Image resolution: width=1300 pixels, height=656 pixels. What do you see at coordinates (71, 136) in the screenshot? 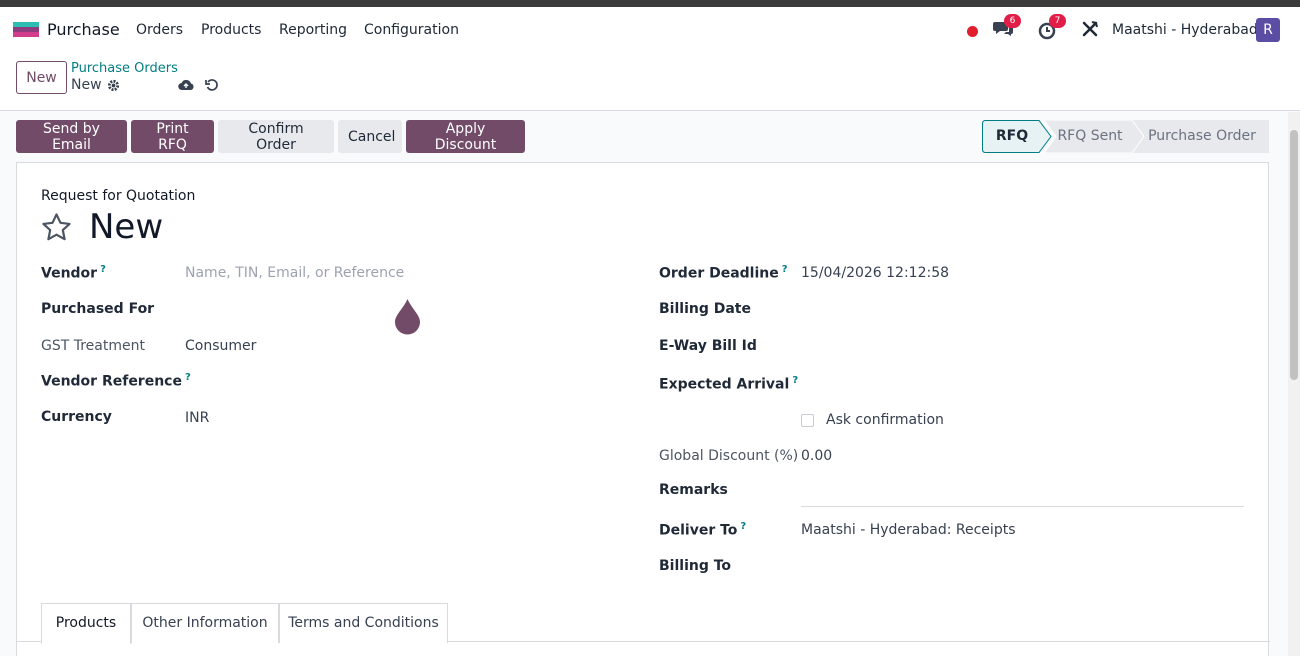
I see `send-by-email-button: Send by Email` at bounding box center [71, 136].